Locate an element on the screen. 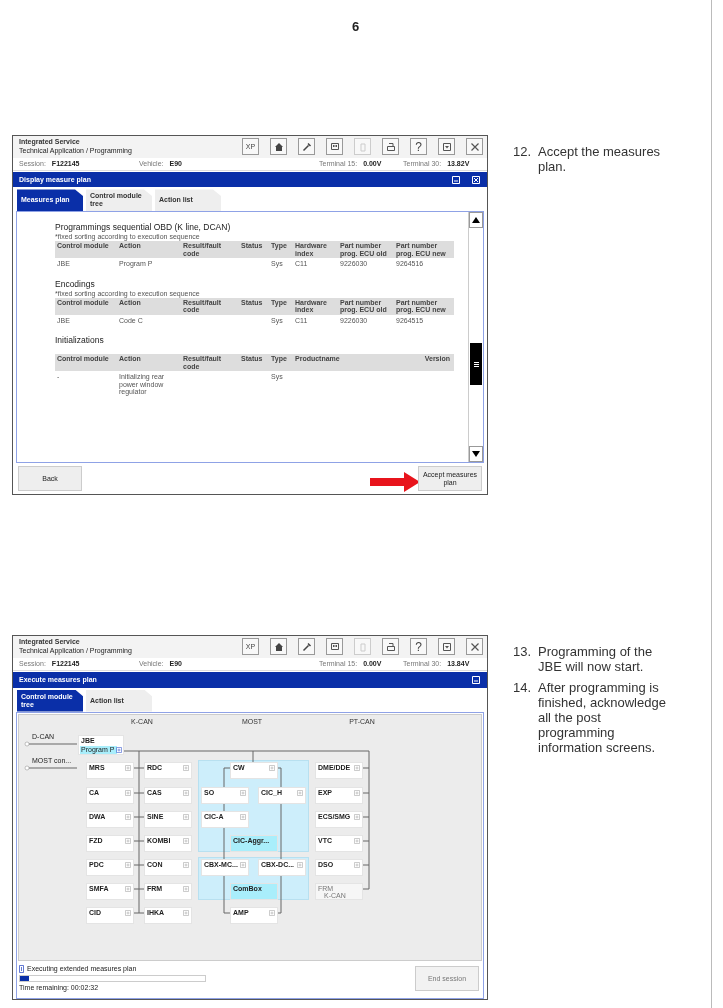 The image size is (723, 1008). section-title: Initializations is located at coordinates (79, 340).